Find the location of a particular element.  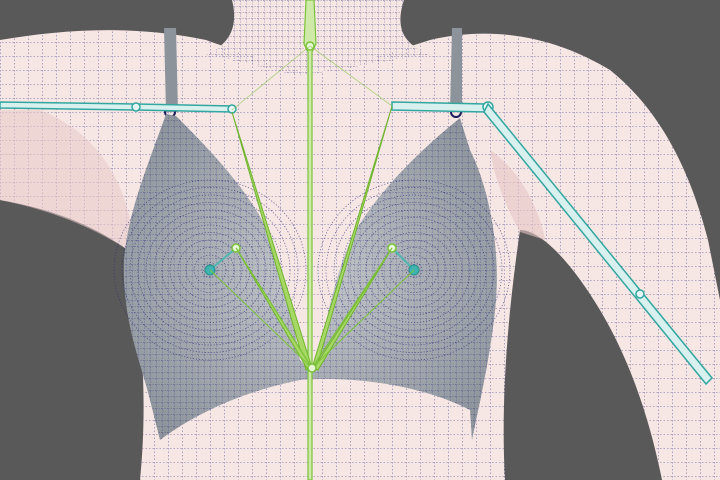

left-clavicle-joint is located at coordinates (136, 107).